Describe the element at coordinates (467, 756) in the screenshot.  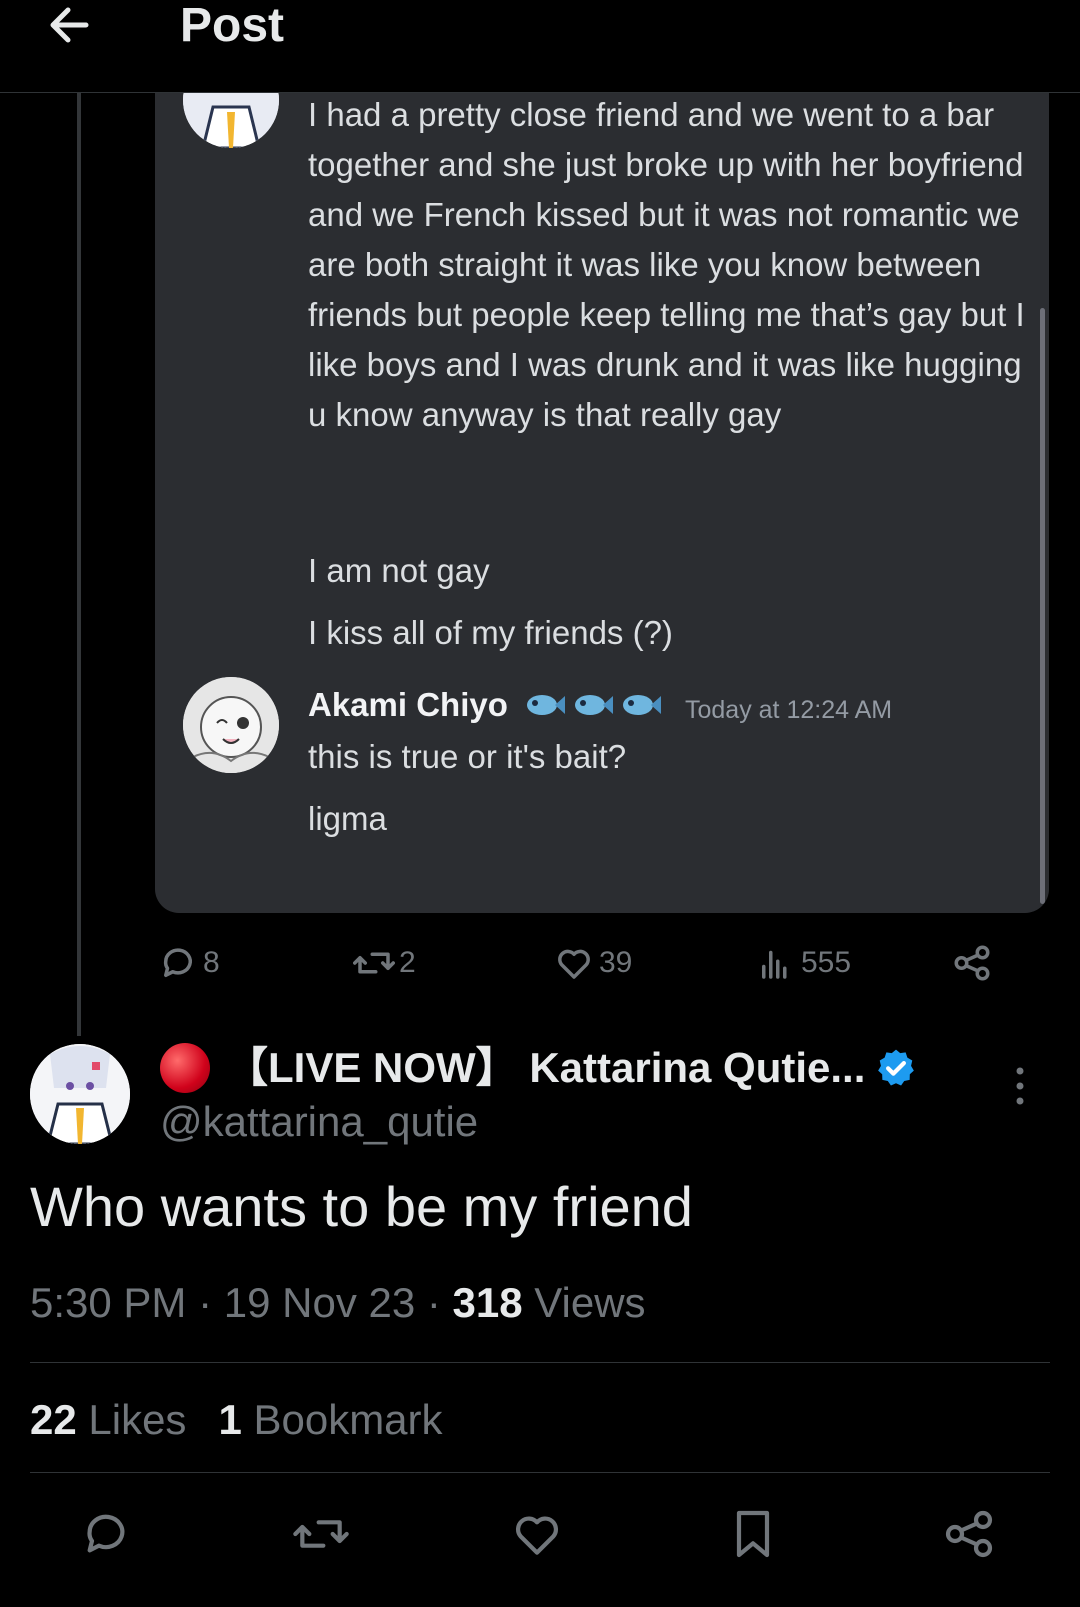
I see `message-text: this is true or it's bait?` at that location.